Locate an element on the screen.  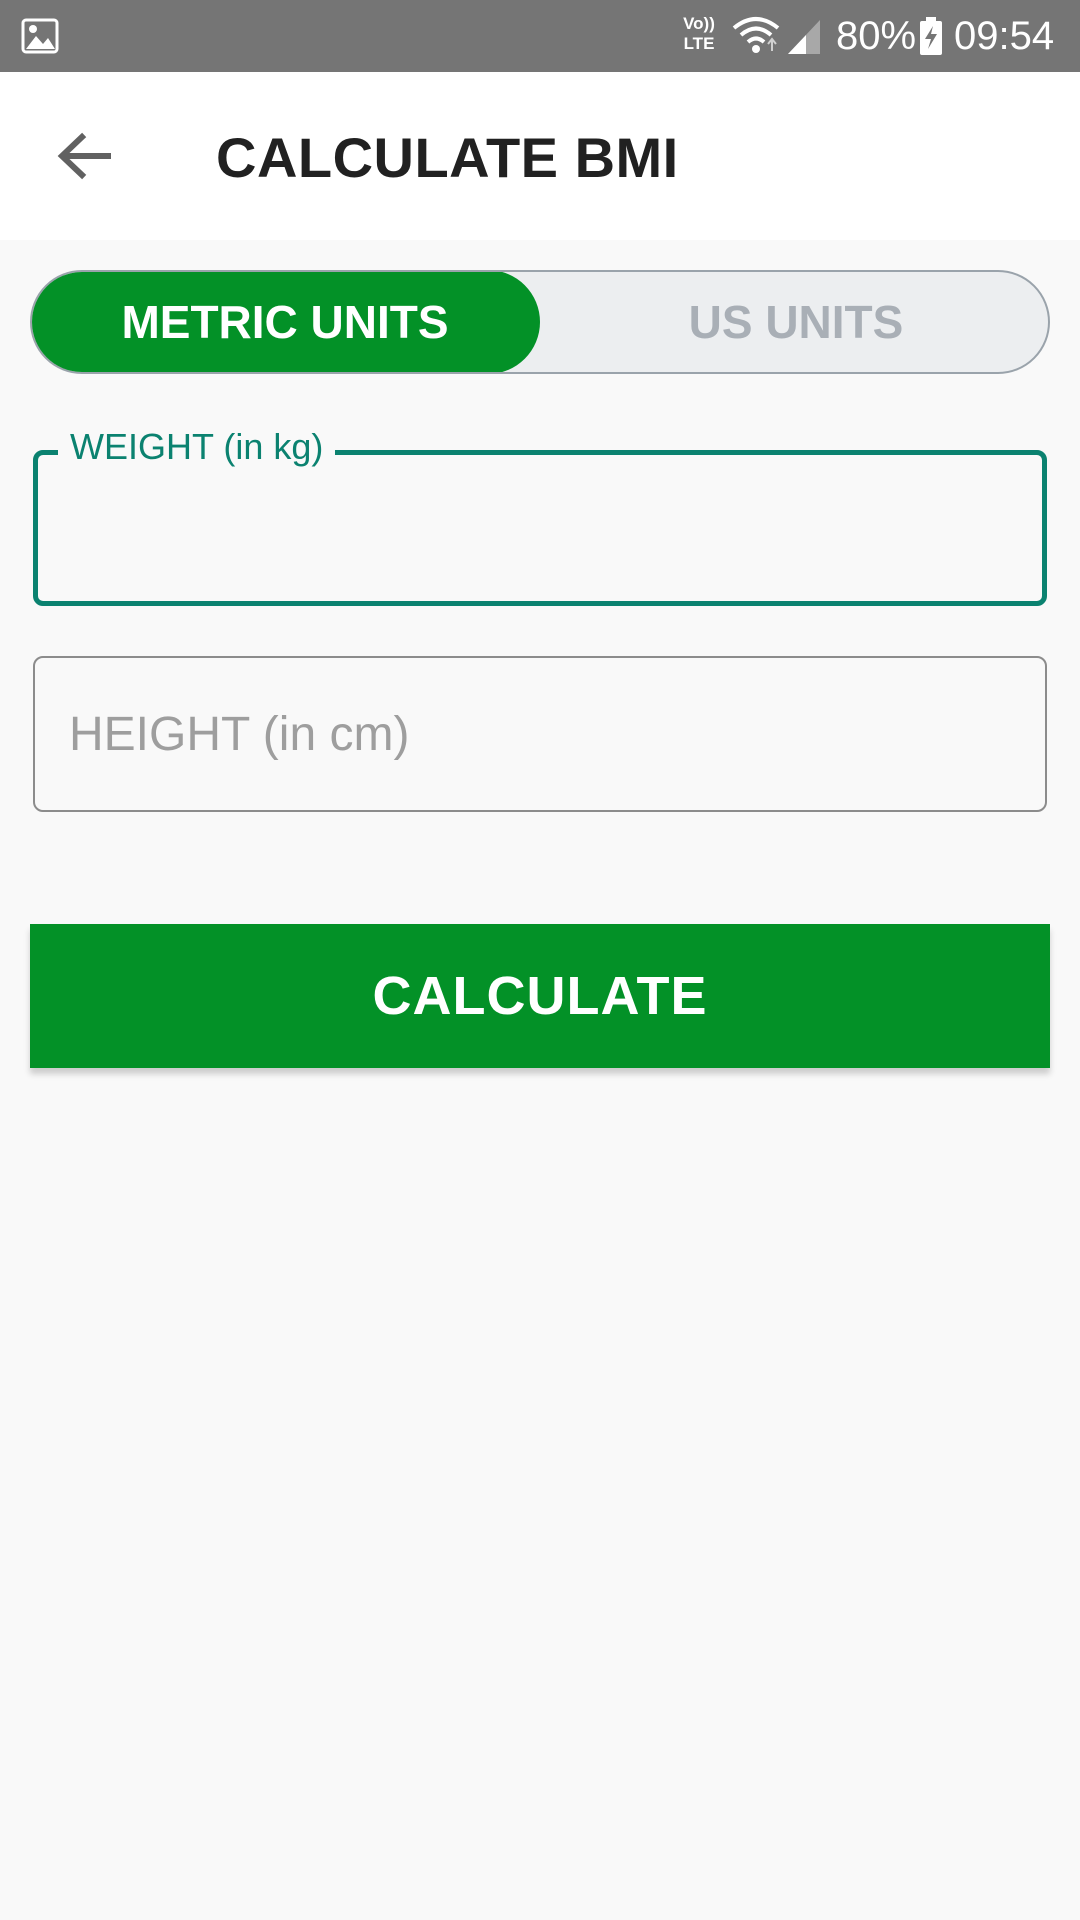
height-field is located at coordinates (540, 734).